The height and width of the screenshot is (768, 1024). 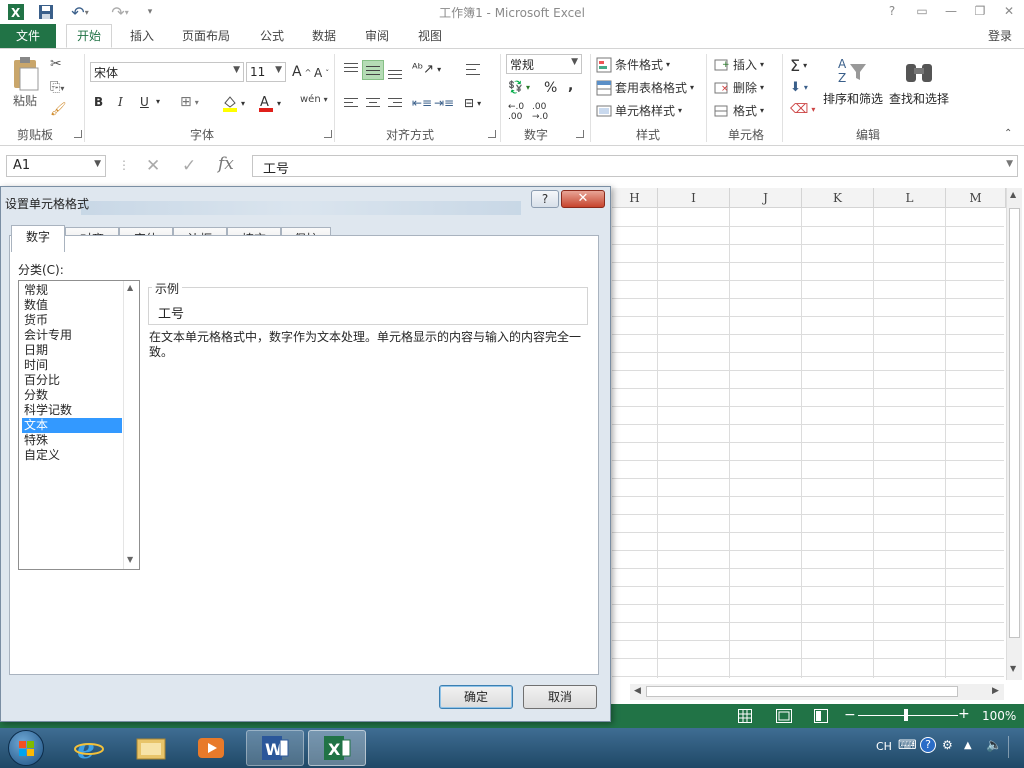 What do you see at coordinates (474, 71) in the screenshot?
I see `wrap-text-icon` at bounding box center [474, 71].